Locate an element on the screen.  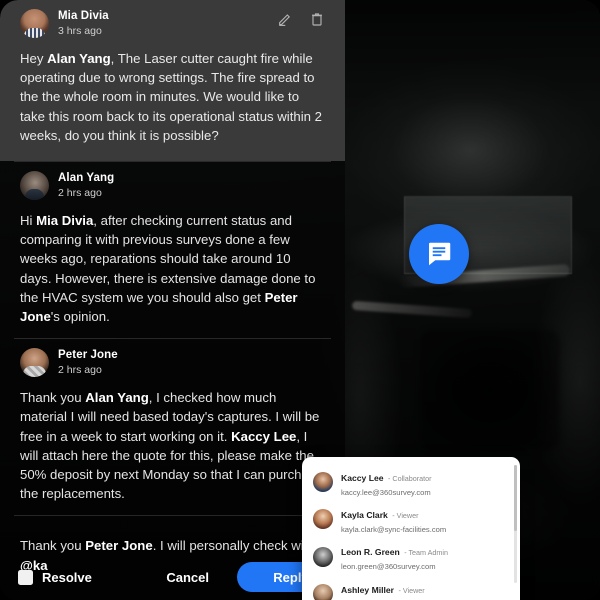
mention-name: Ashley Miller is located at coordinates (368, 589).